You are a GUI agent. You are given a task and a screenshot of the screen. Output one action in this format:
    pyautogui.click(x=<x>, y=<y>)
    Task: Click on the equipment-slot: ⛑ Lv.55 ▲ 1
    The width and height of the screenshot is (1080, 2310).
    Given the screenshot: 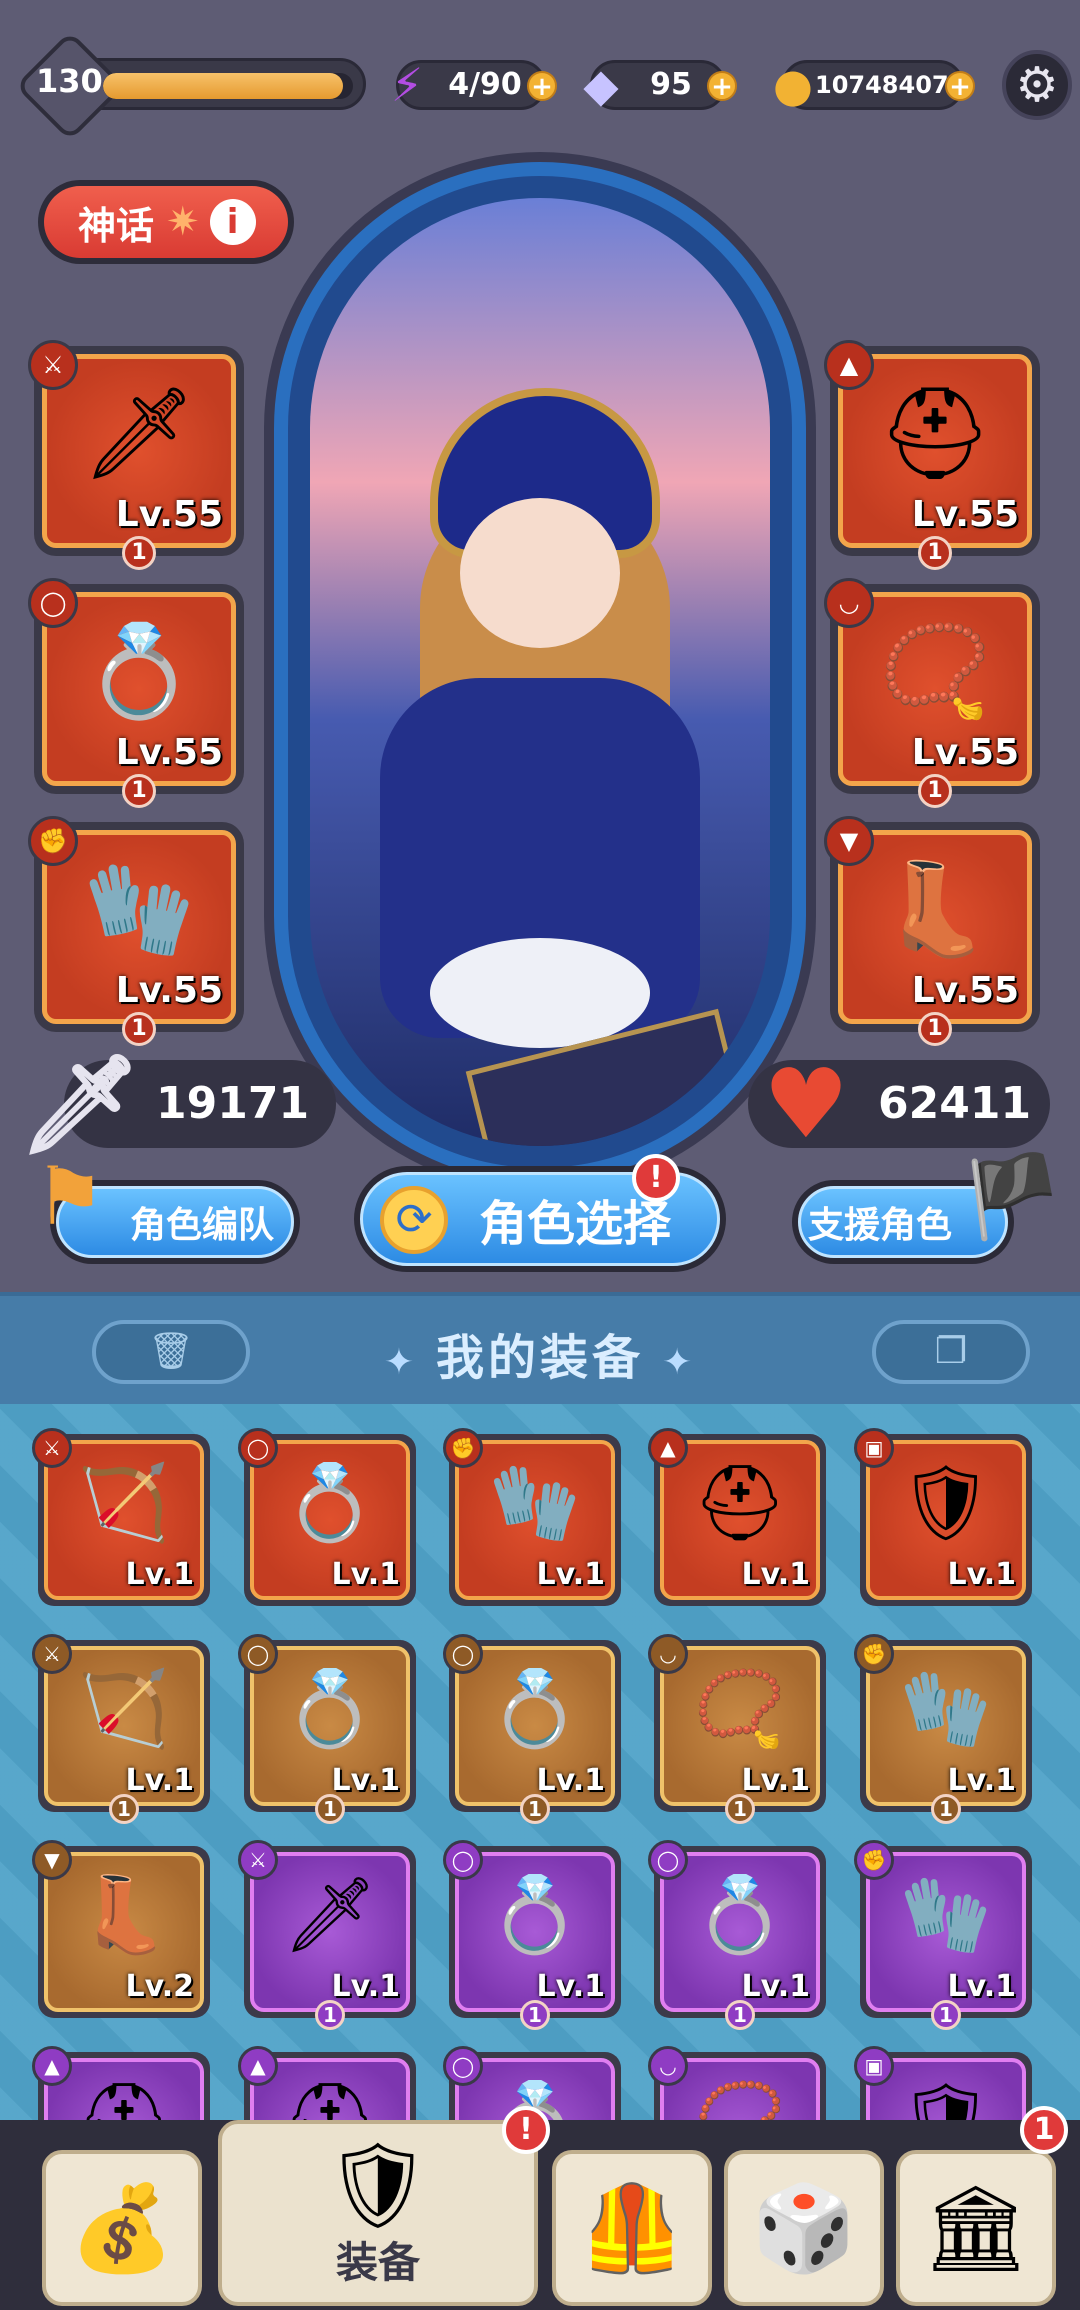 What is the action you would take?
    pyautogui.click(x=932, y=455)
    